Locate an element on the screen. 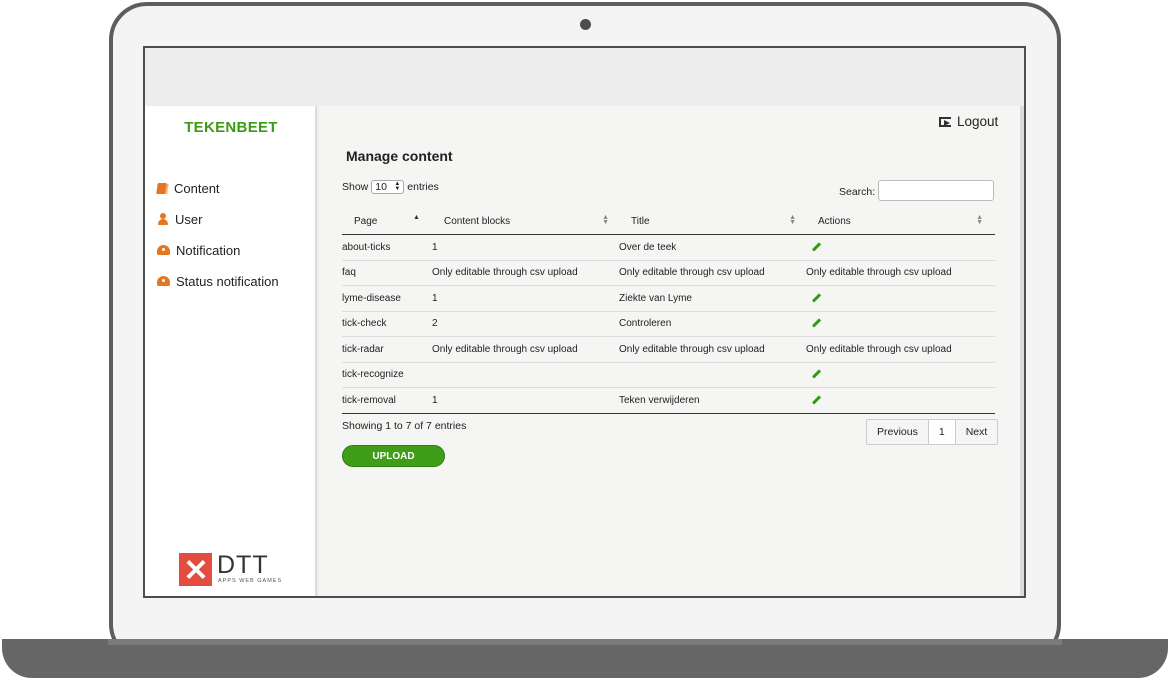 This screenshot has height=678, width=1170. cell-title: Ziekte van Lyme is located at coordinates (712, 298).